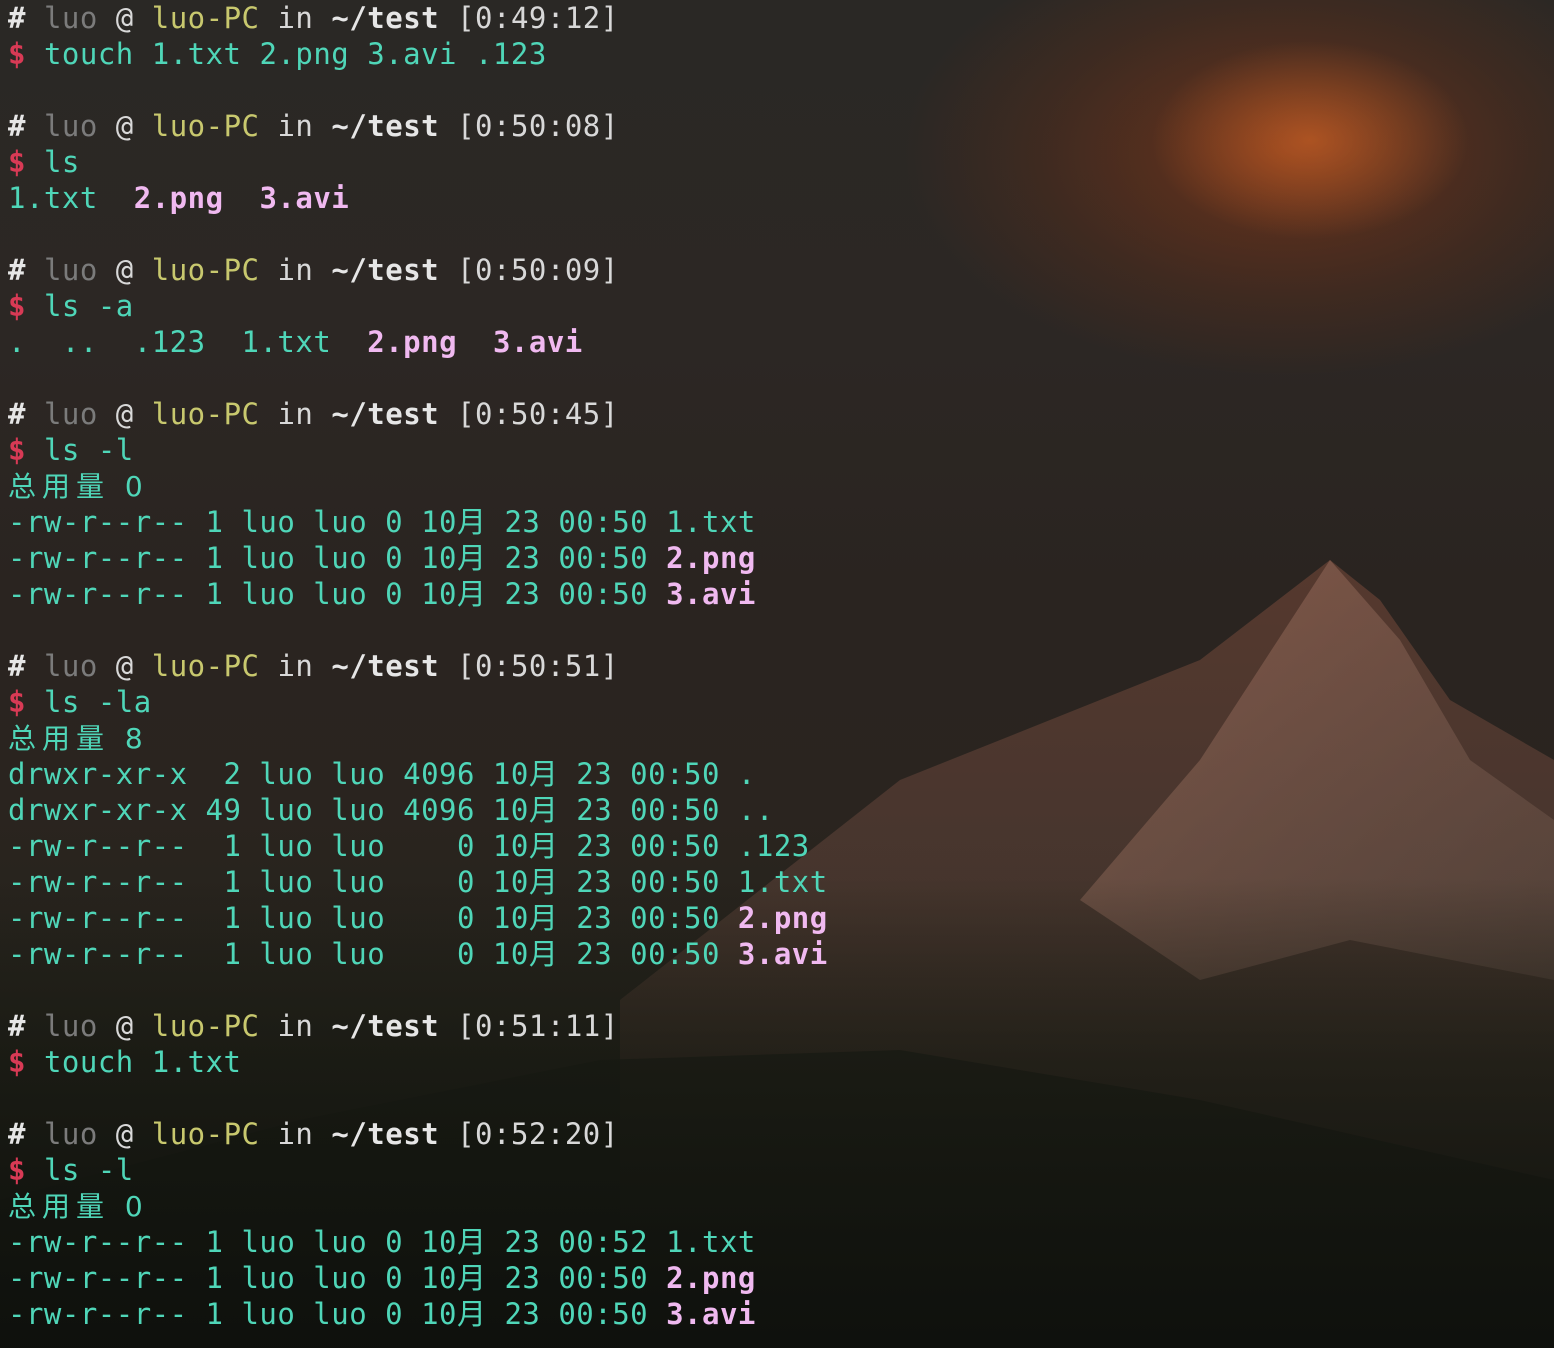 This screenshot has height=1348, width=1554. I want to click on command-text: touch 1.txt, so click(142, 1062).